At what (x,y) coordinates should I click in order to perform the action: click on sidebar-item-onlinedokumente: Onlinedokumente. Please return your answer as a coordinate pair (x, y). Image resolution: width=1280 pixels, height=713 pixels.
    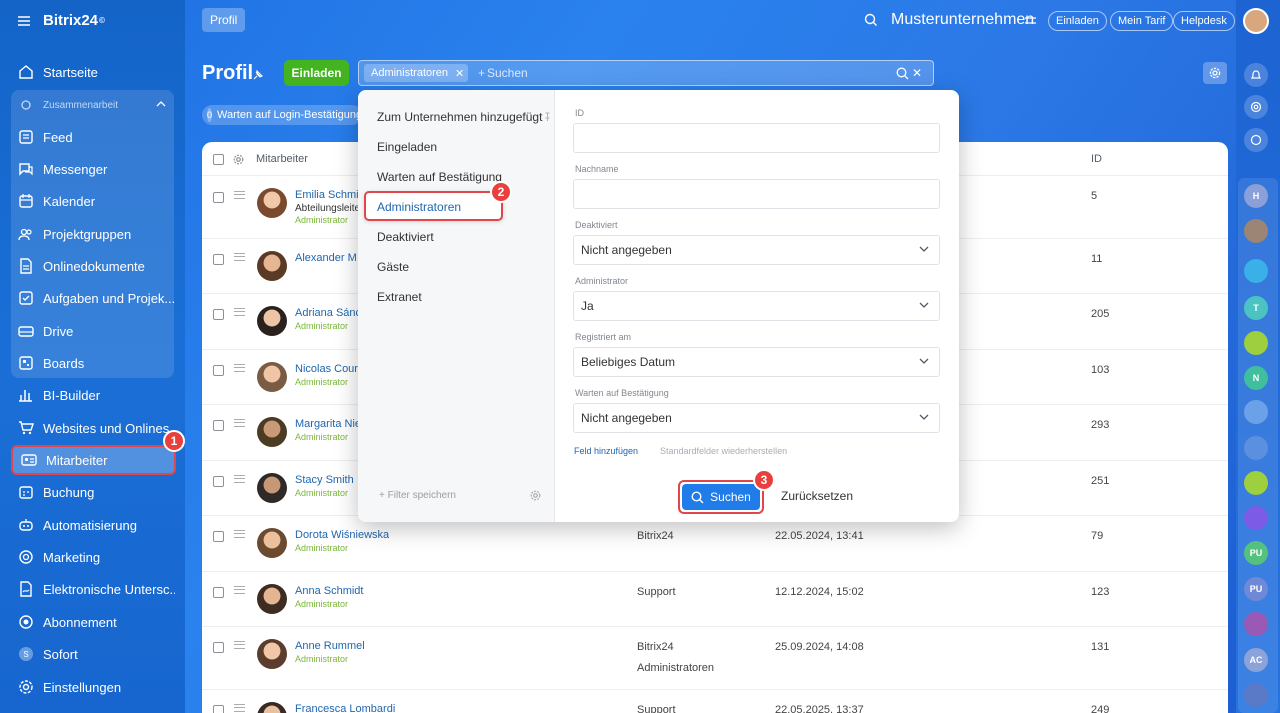
    Looking at the image, I should click on (92, 266).